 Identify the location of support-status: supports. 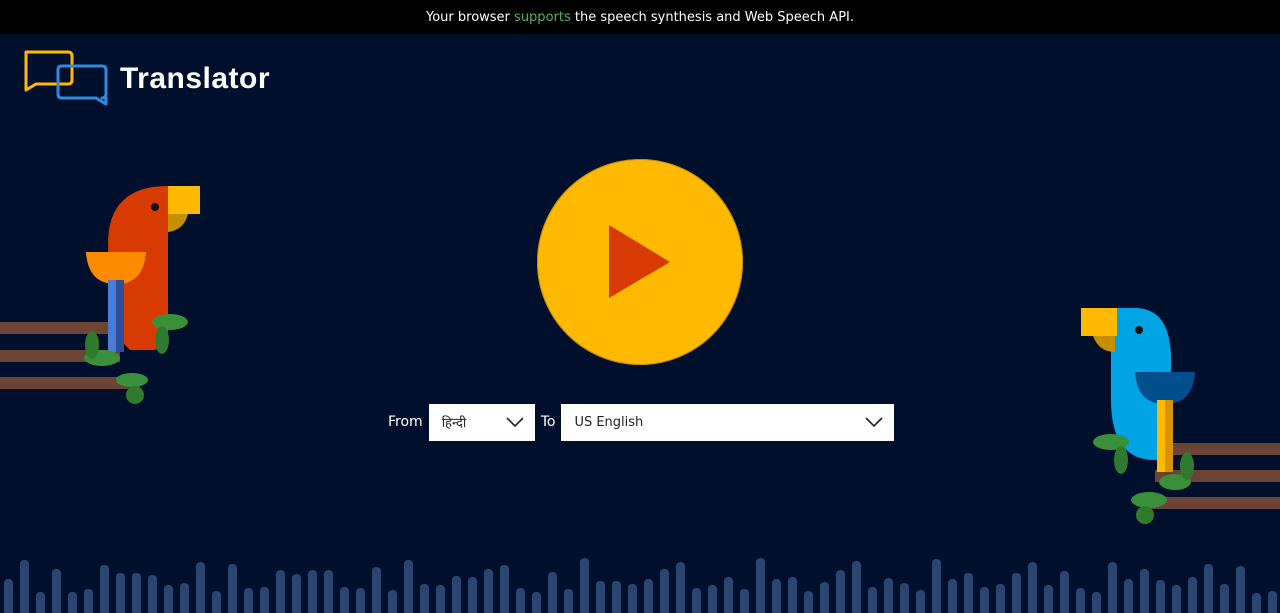
(542, 17).